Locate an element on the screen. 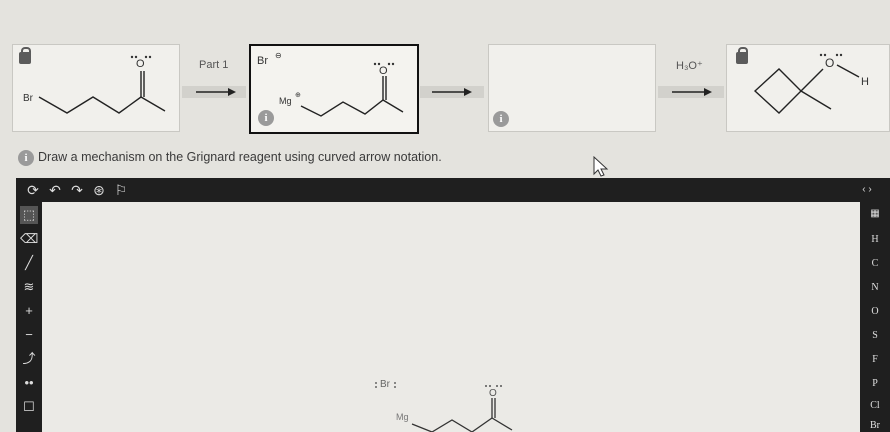 The height and width of the screenshot is (432, 890). bond-icon: ╱ is located at coordinates (29, 263).